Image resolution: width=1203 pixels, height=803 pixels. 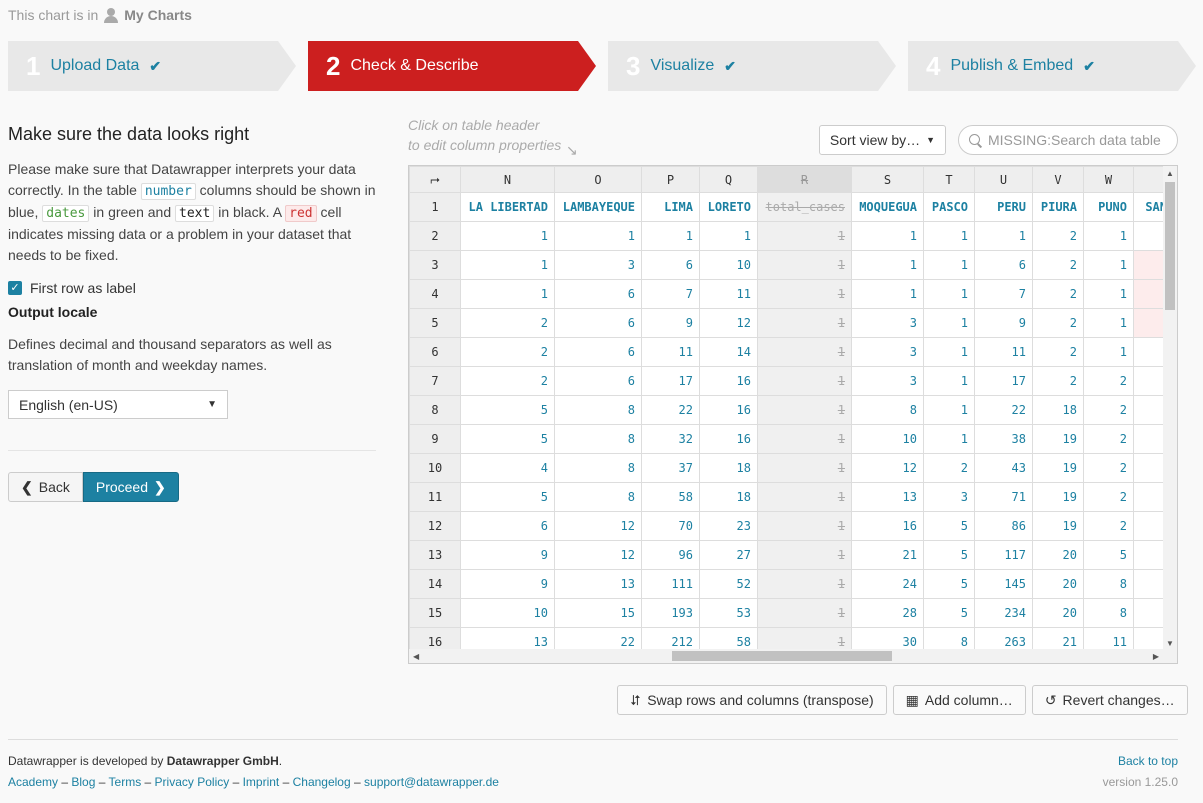 What do you see at coordinates (45, 487) in the screenshot?
I see `back-button: ❮ Back` at bounding box center [45, 487].